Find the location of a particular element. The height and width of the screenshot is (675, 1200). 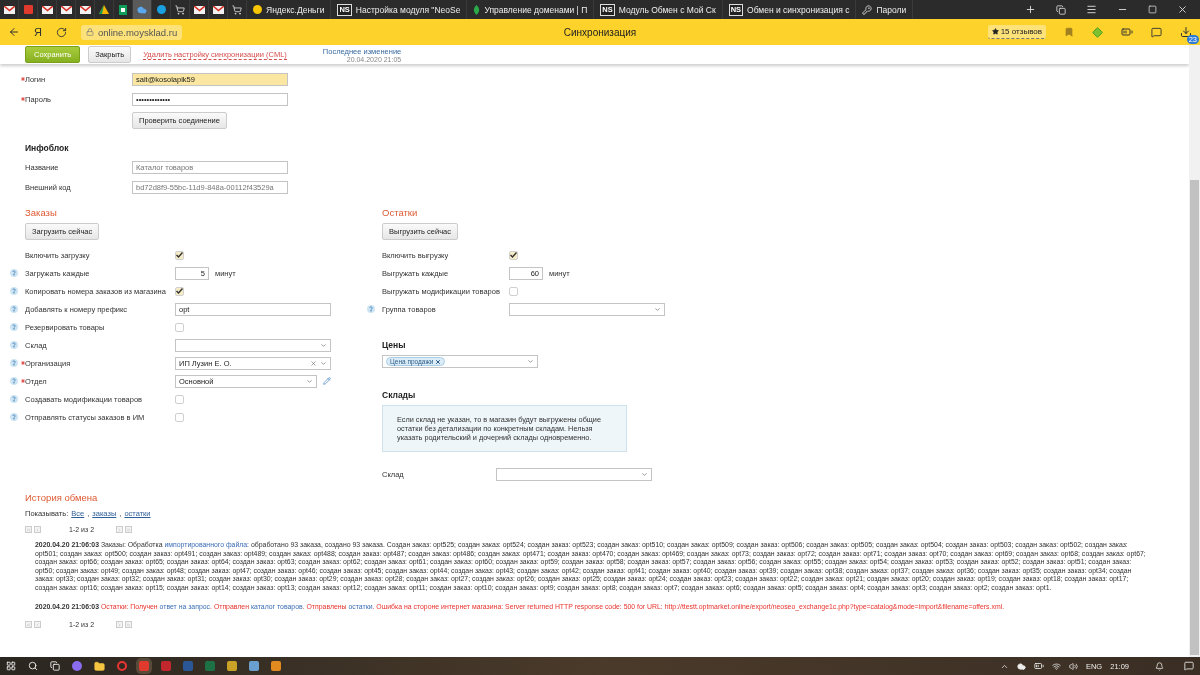

search-icon is located at coordinates (33, 666).